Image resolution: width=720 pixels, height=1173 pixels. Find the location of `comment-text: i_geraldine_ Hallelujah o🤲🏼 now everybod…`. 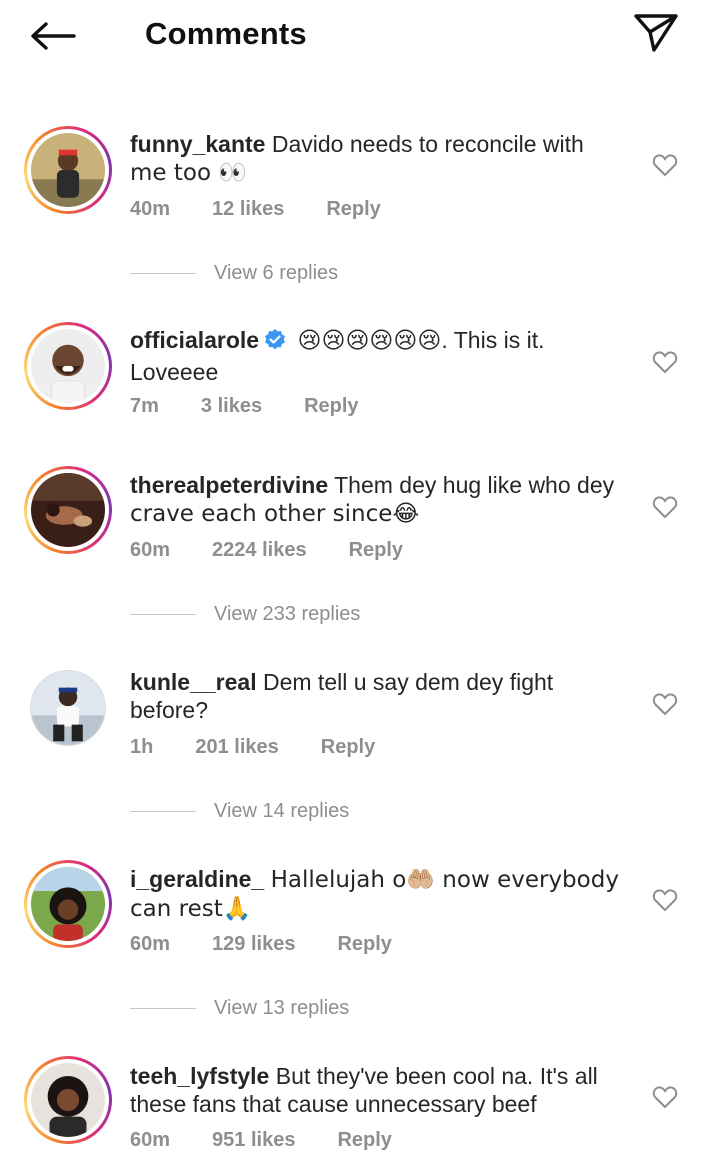

comment-text: i_geraldine_ Hallelujah o🤲🏼 now everybod… is located at coordinates (374, 894).